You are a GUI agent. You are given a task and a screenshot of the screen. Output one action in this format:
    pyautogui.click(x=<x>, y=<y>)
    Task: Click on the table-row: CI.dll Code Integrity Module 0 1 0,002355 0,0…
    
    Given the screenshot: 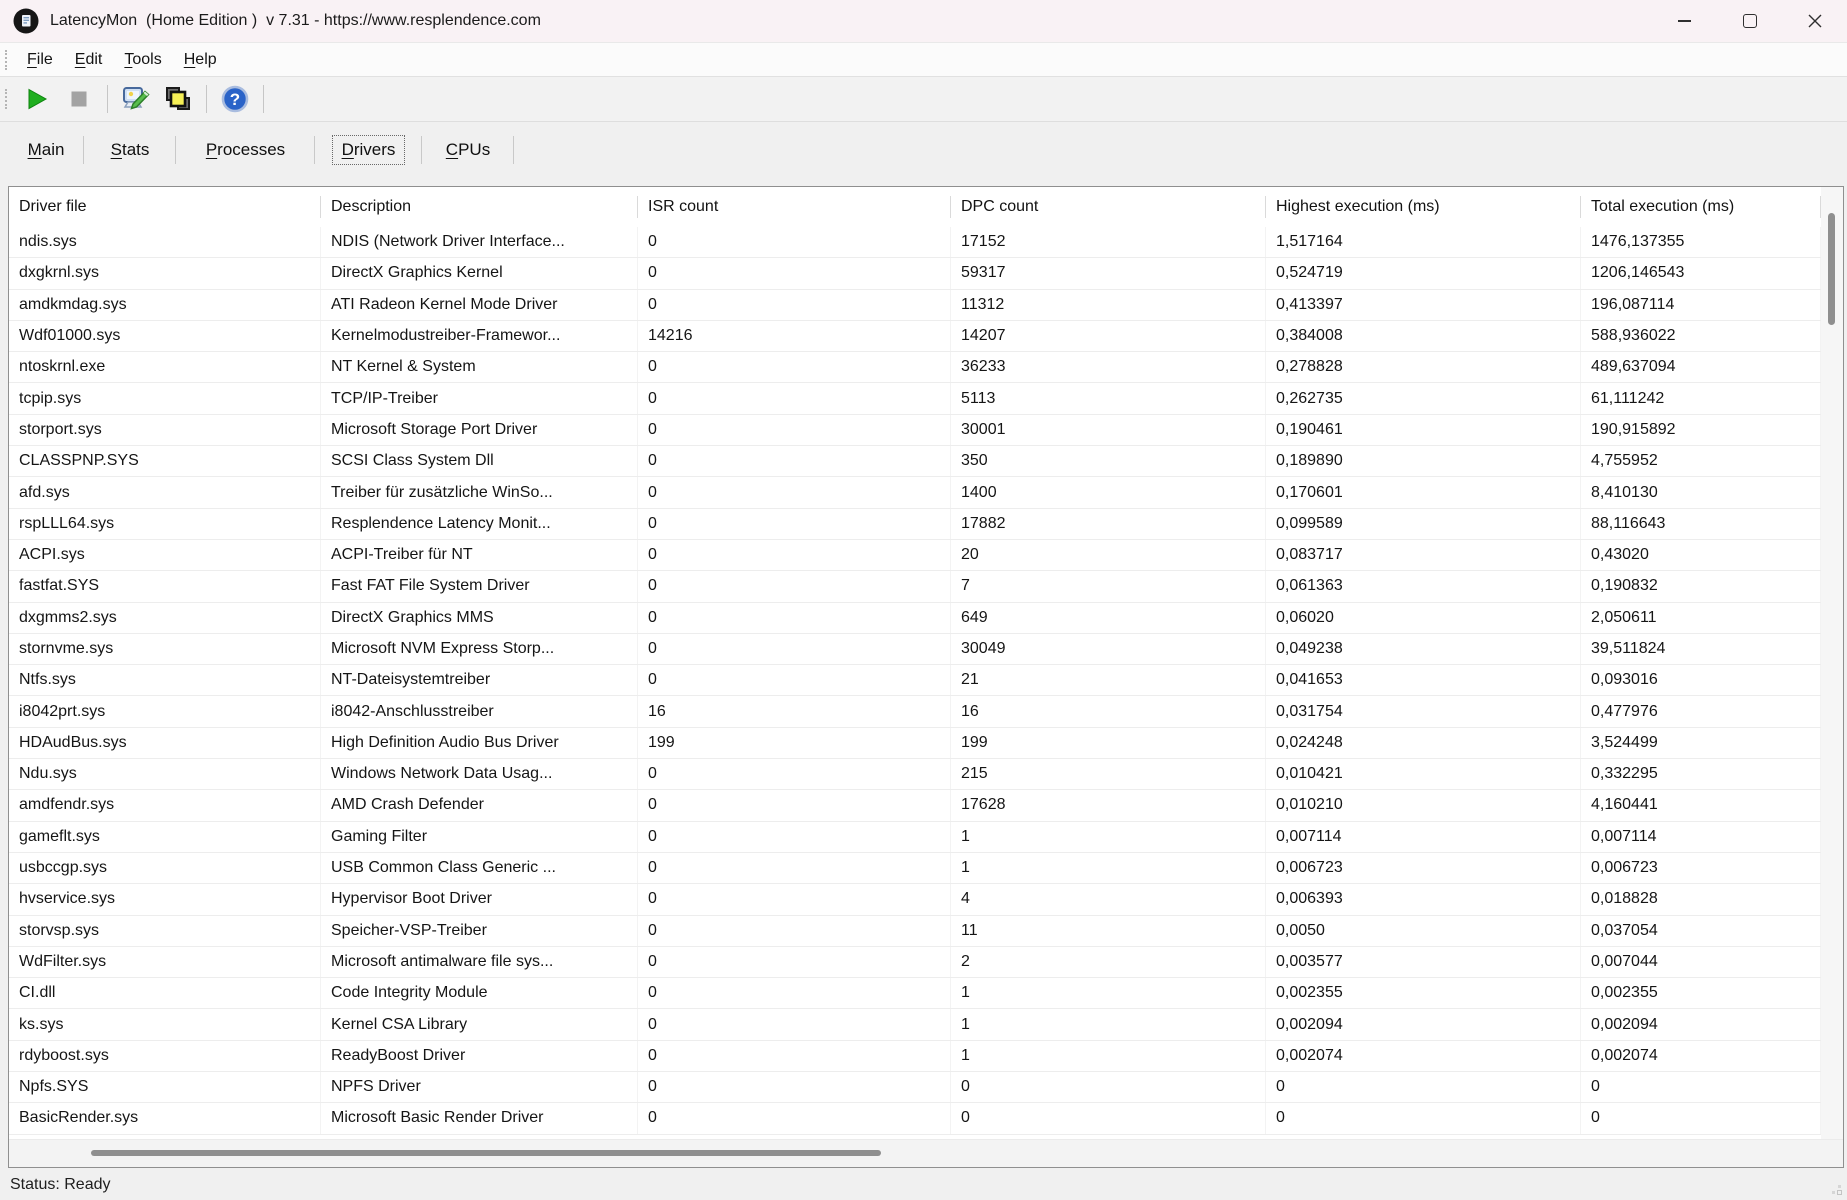 What is the action you would take?
    pyautogui.click(x=915, y=994)
    